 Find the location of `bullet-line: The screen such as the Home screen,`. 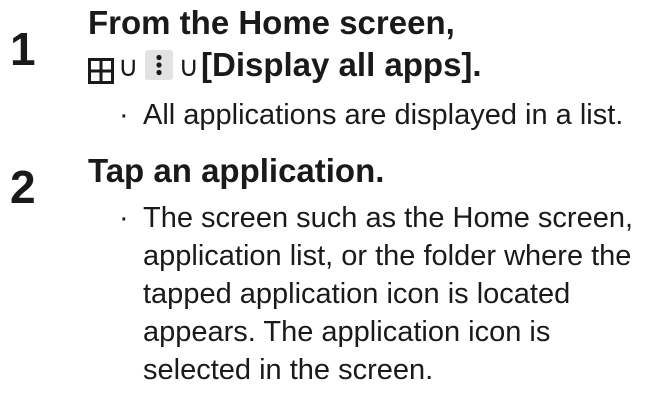

bullet-line: The screen such as the Home screen, is located at coordinates (388, 218).